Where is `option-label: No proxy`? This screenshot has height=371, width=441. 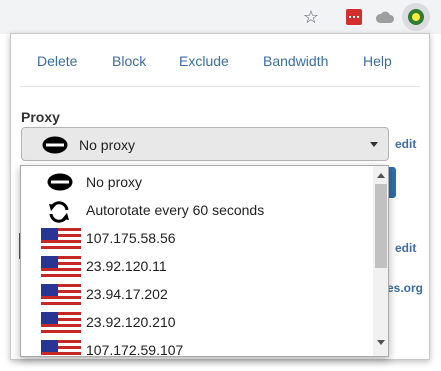
option-label: No proxy is located at coordinates (114, 182).